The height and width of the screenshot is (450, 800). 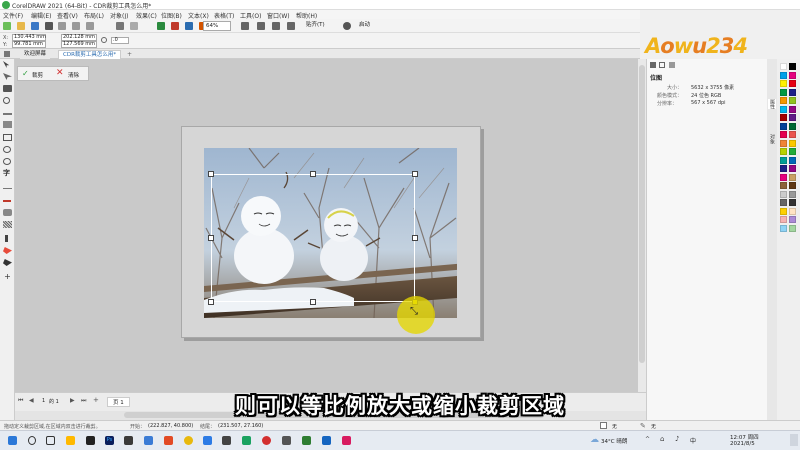 I want to click on export-icon, so click(x=189, y=26).